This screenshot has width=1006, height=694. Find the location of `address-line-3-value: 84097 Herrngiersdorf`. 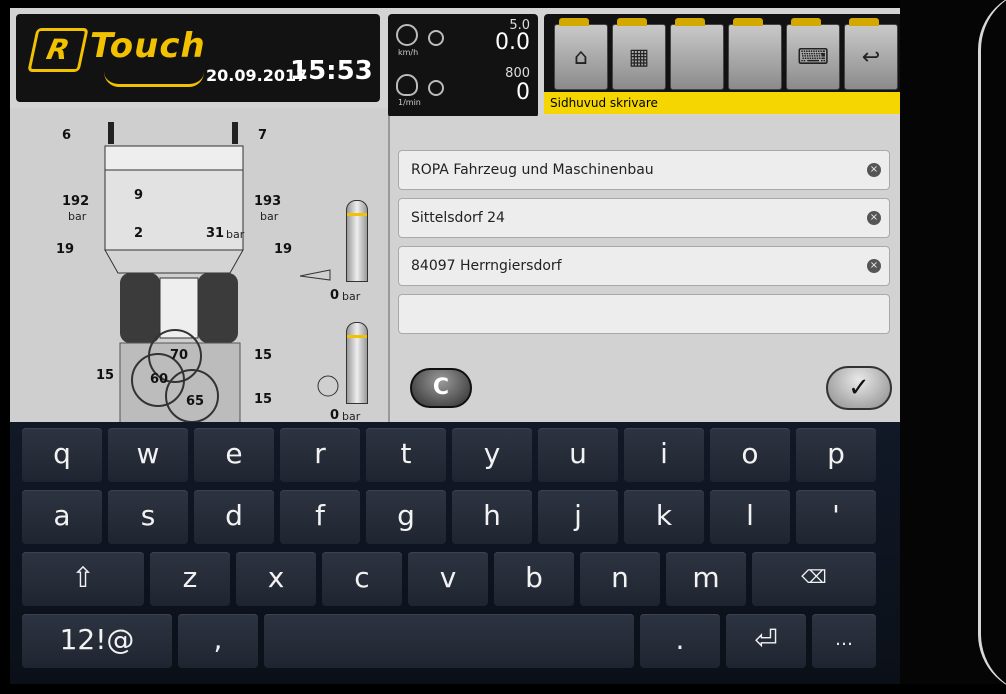

address-line-3-value: 84097 Herrngiersdorf is located at coordinates (486, 266).